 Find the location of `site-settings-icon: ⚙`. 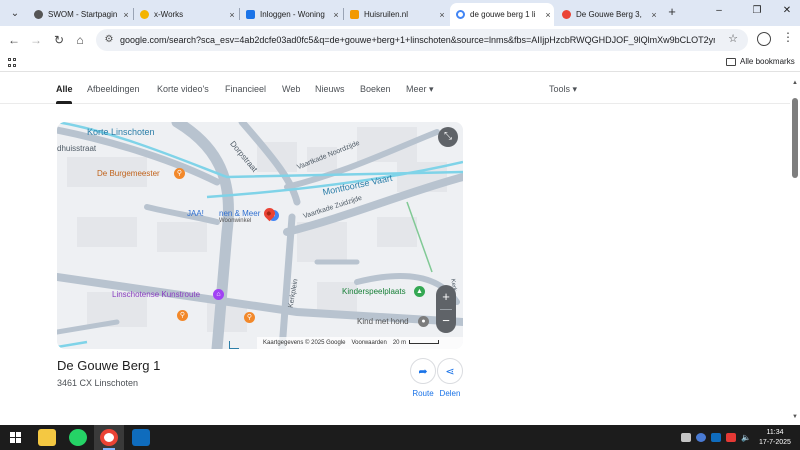

site-settings-icon: ⚙ is located at coordinates (109, 40).